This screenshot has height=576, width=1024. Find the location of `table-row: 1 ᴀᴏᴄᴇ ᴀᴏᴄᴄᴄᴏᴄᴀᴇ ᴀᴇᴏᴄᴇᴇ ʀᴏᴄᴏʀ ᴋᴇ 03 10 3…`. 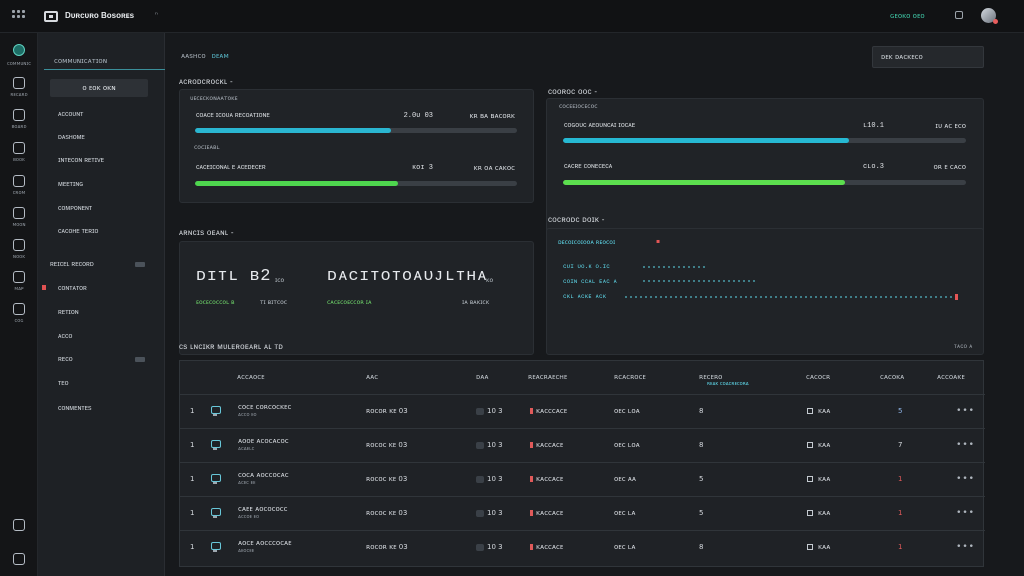

table-row: 1 ᴀᴏᴄᴇ ᴀᴏᴄᴄᴄᴏᴄᴀᴇ ᴀᴇᴏᴄᴇᴇ ʀᴏᴄᴏʀ ᴋᴇ 03 10 3… is located at coordinates (582, 547).